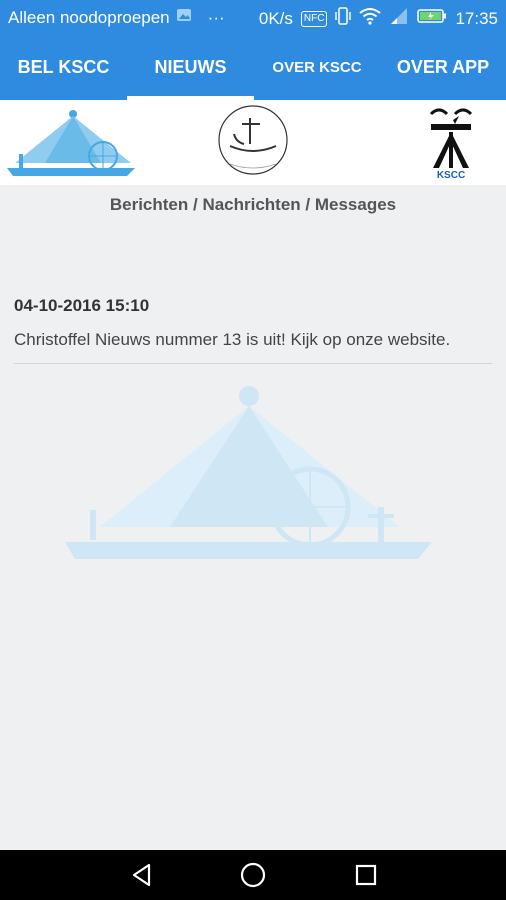 The height and width of the screenshot is (900, 506). Describe the element at coordinates (72, 144) in the screenshot. I see `circus-logo` at that location.